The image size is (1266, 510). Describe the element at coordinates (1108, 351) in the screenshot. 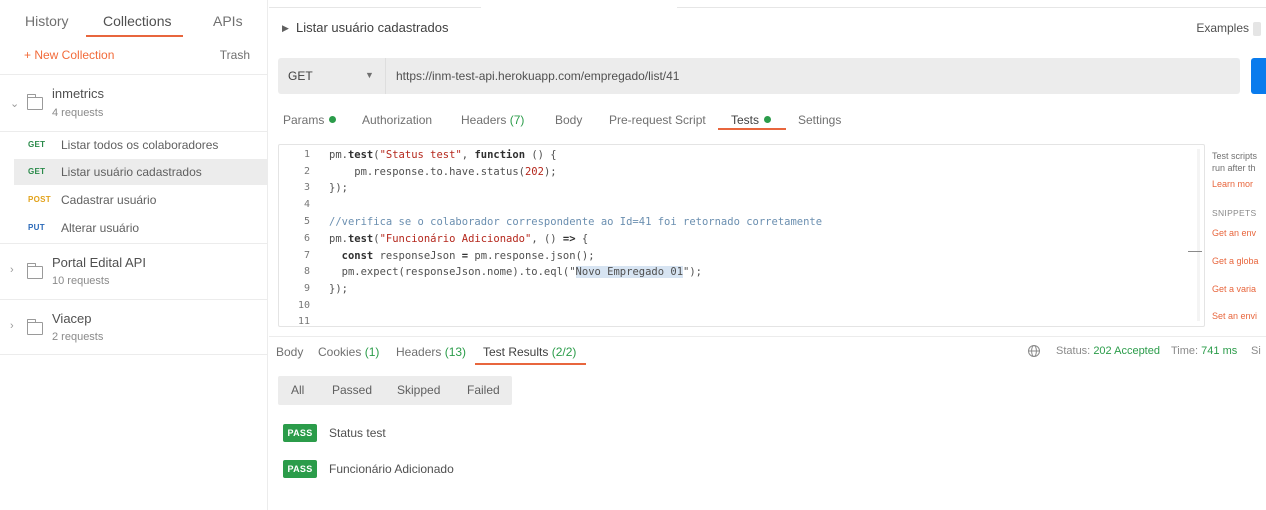

I see `status-readout: Status: 202 Accepted` at that location.